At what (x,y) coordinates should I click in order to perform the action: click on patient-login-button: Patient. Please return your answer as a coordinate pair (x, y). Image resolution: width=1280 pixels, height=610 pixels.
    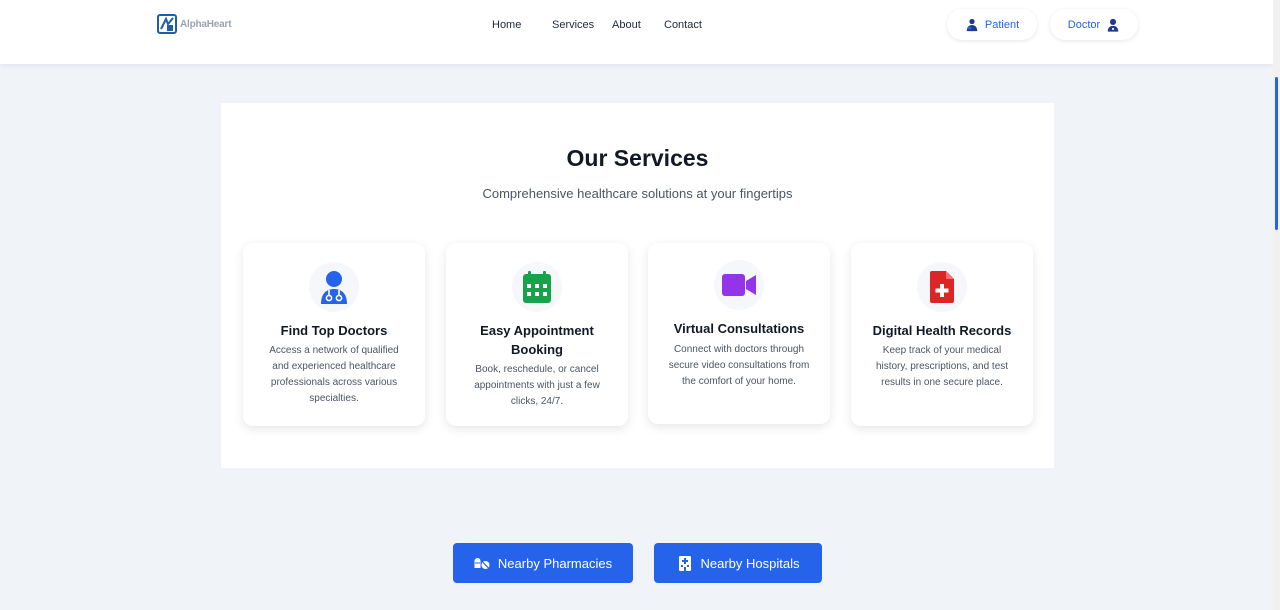
    Looking at the image, I should click on (992, 24).